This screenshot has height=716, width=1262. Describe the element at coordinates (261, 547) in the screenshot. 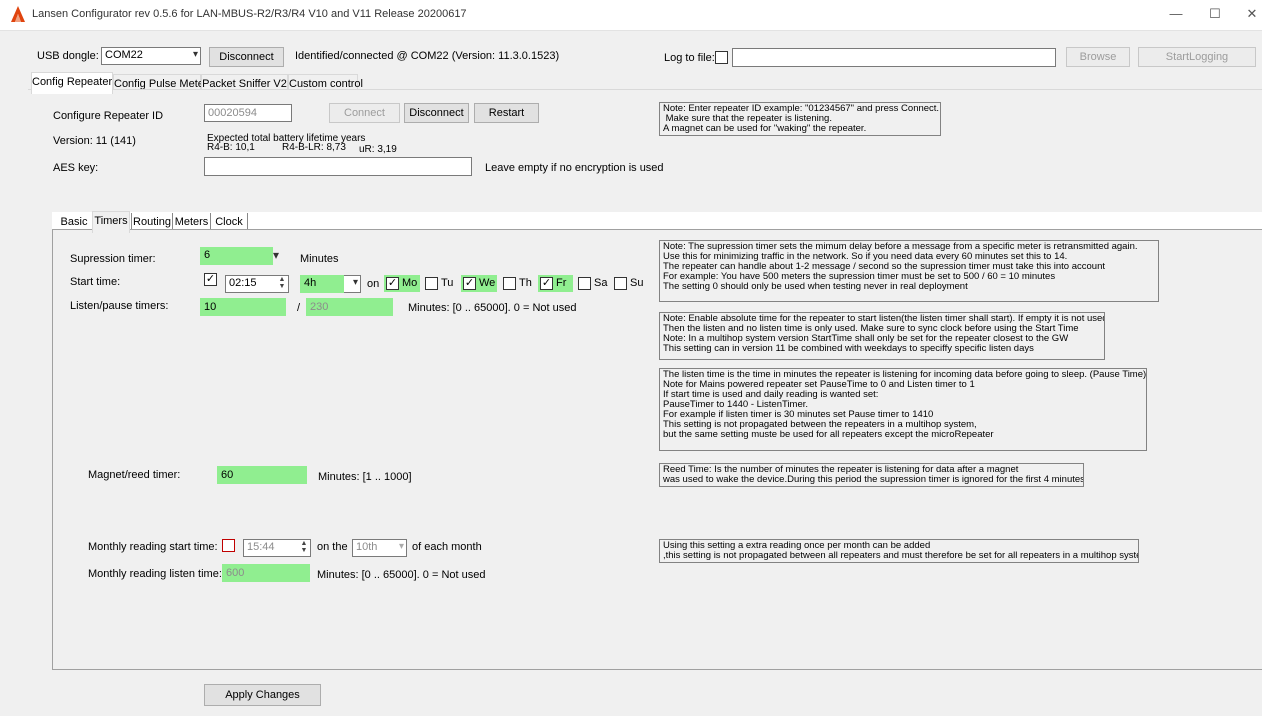

I see `monthly-time-value: 15:44` at that location.